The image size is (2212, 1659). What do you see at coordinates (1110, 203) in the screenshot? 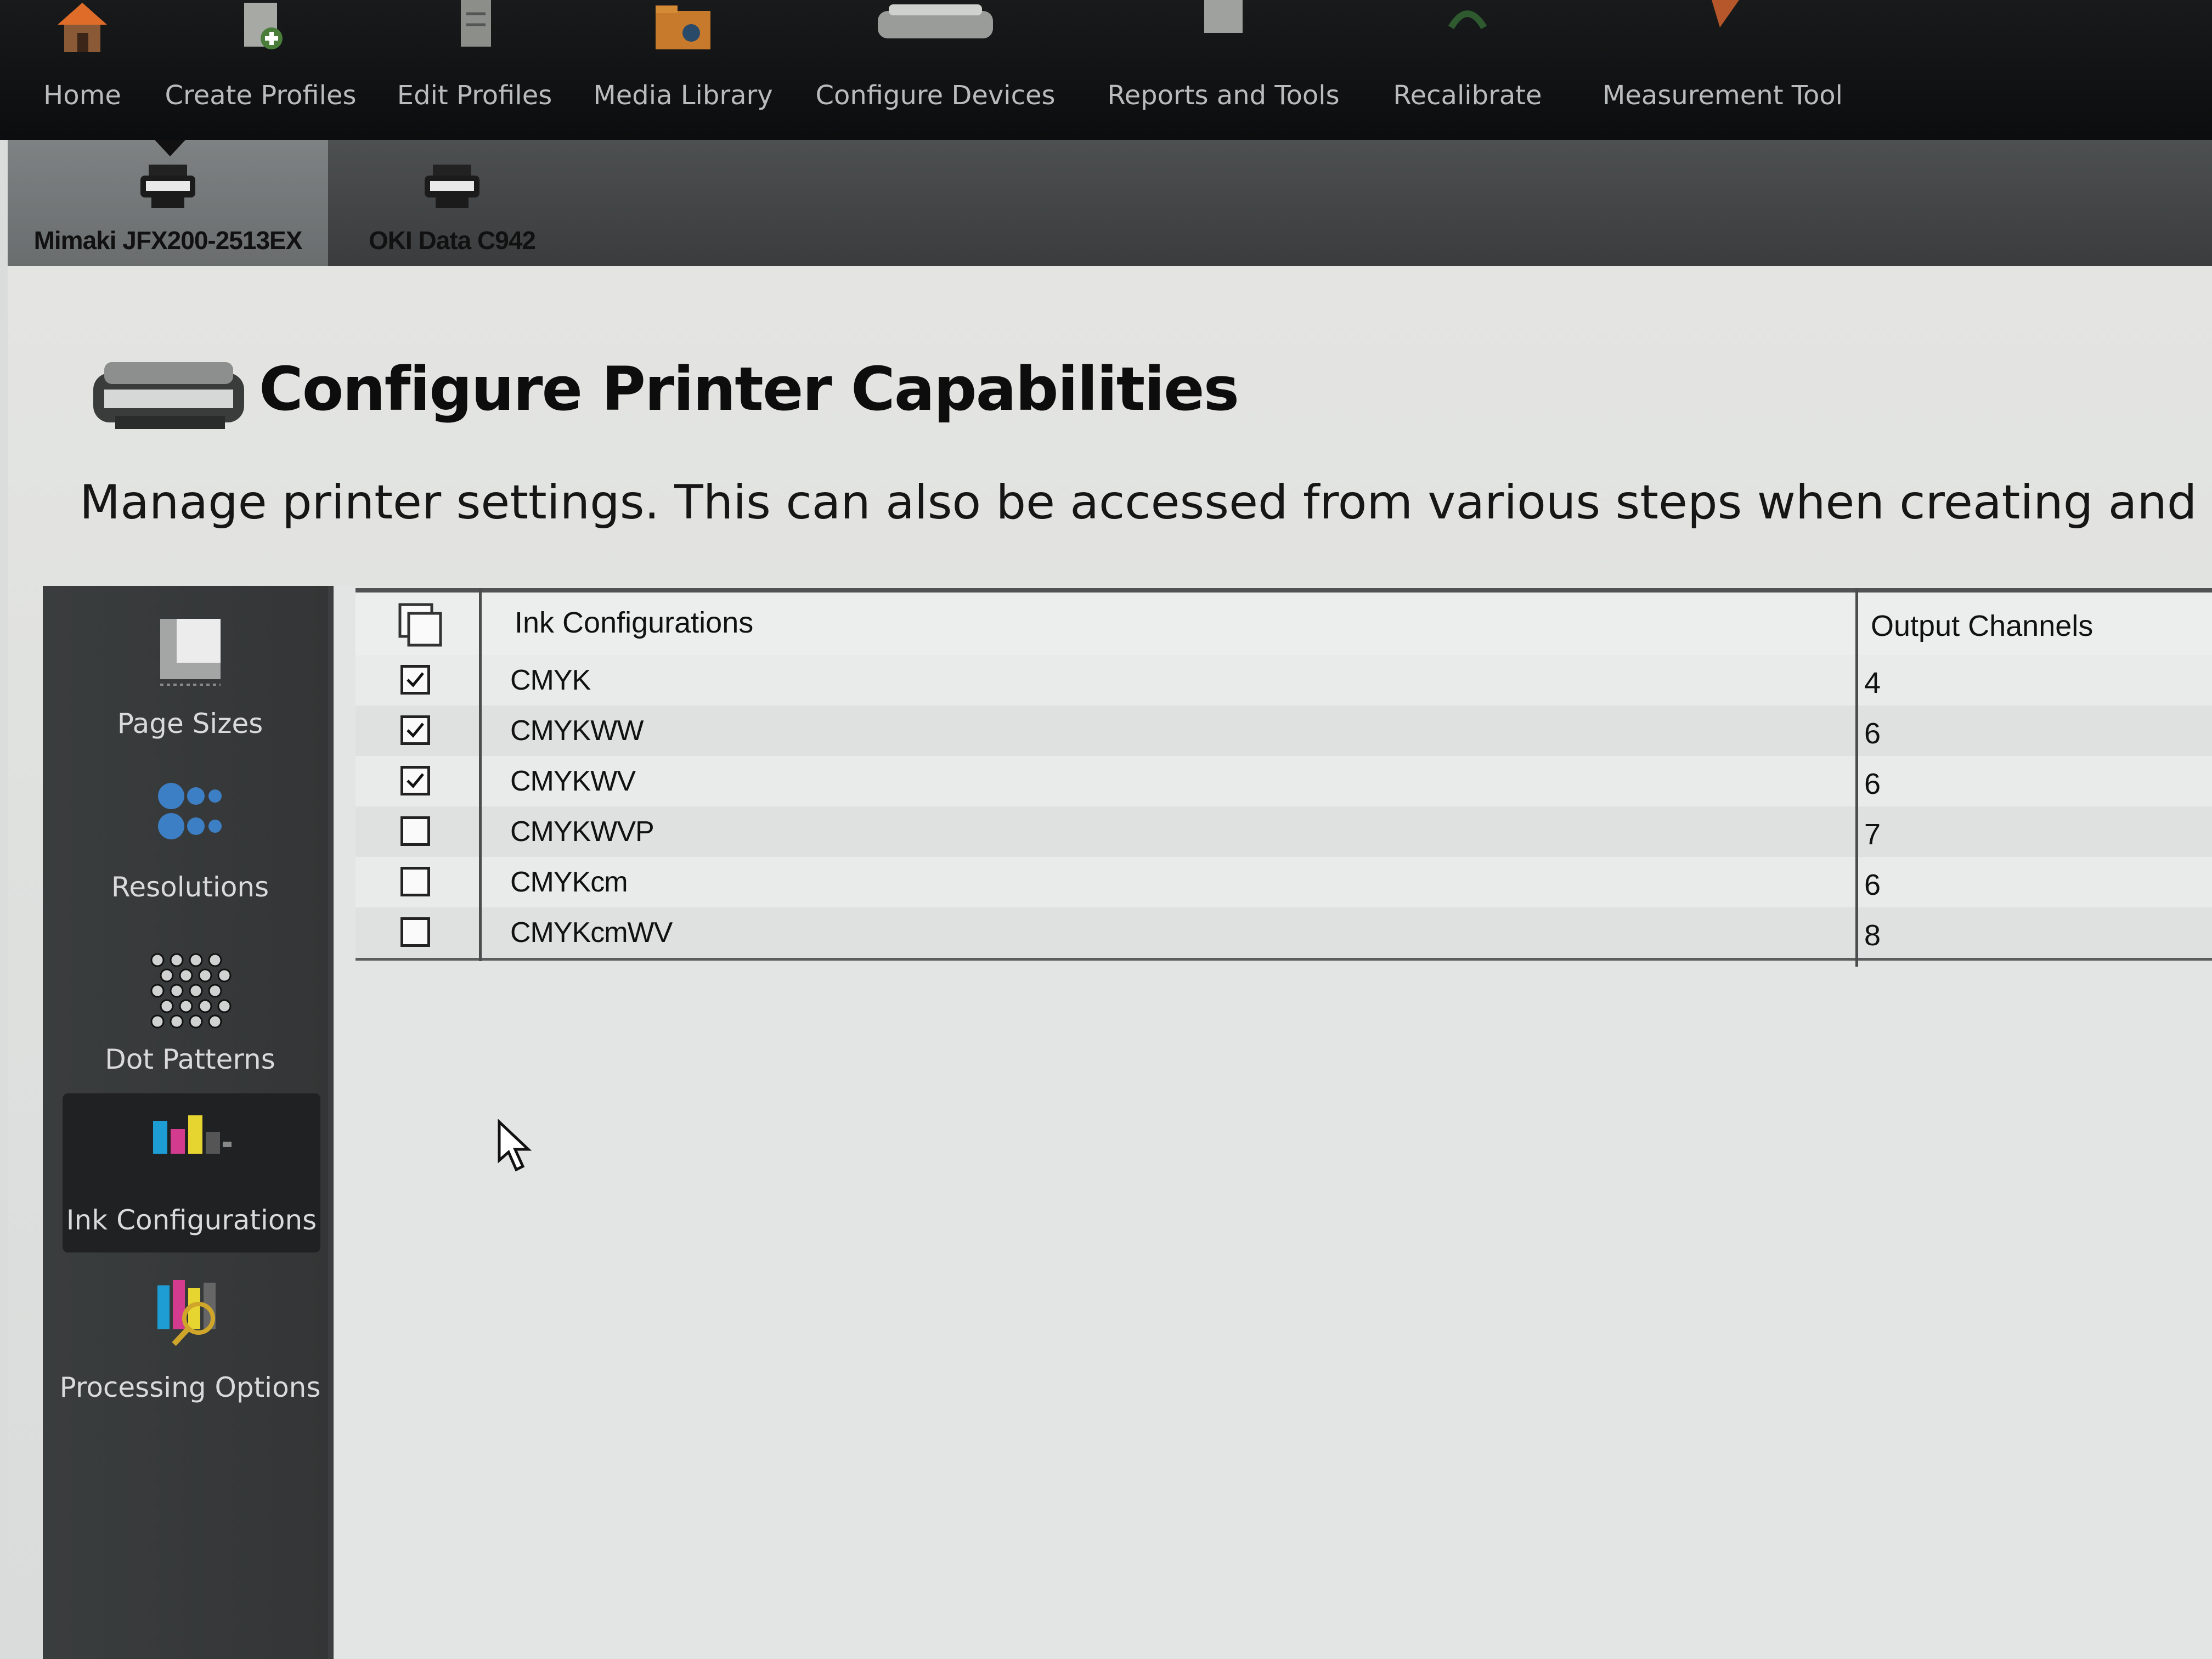
I see `device-bar: Mimaki JFX200-2513EX OKI Data C942` at bounding box center [1110, 203].